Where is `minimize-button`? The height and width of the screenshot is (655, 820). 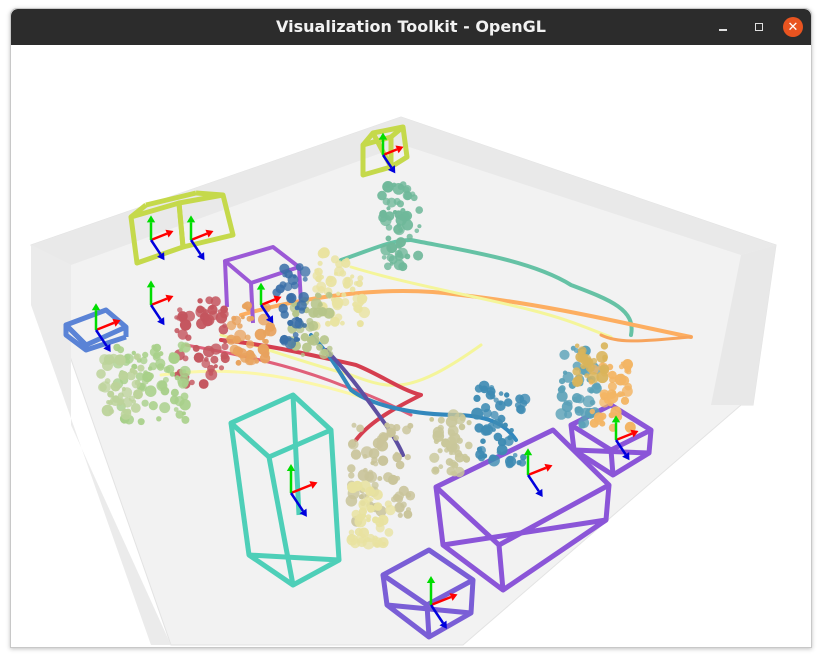
minimize-button is located at coordinates (723, 27).